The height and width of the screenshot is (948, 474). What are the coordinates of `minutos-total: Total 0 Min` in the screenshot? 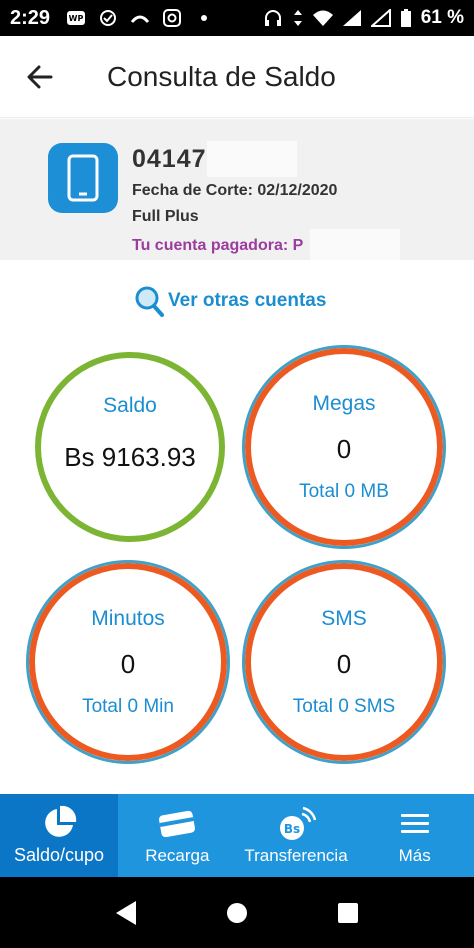 It's located at (128, 706).